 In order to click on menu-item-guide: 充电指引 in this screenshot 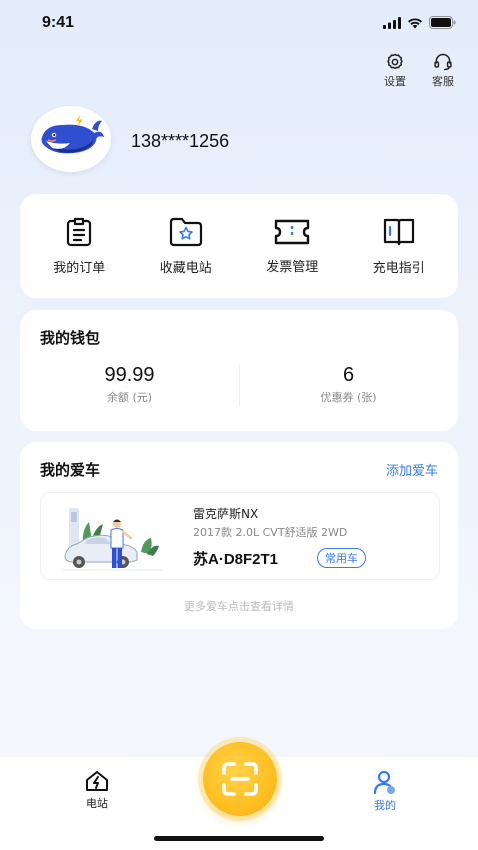, I will do `click(399, 246)`.